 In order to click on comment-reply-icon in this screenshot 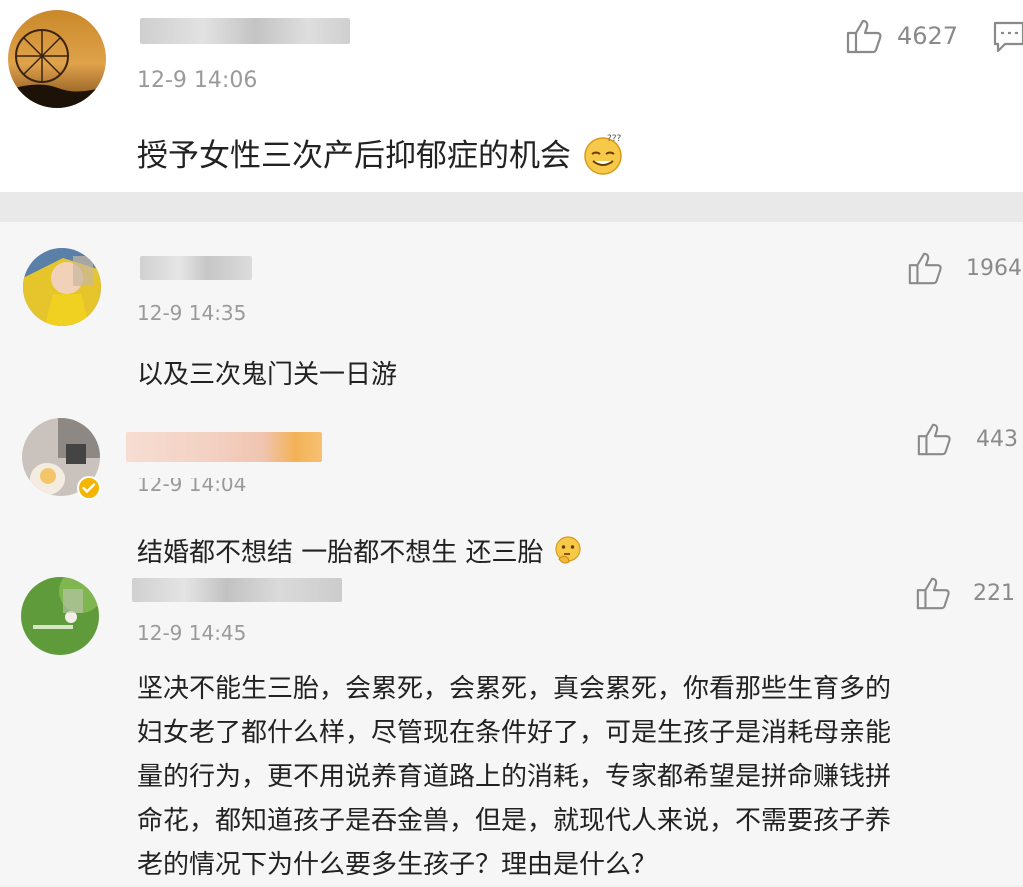, I will do `click(1007, 39)`.